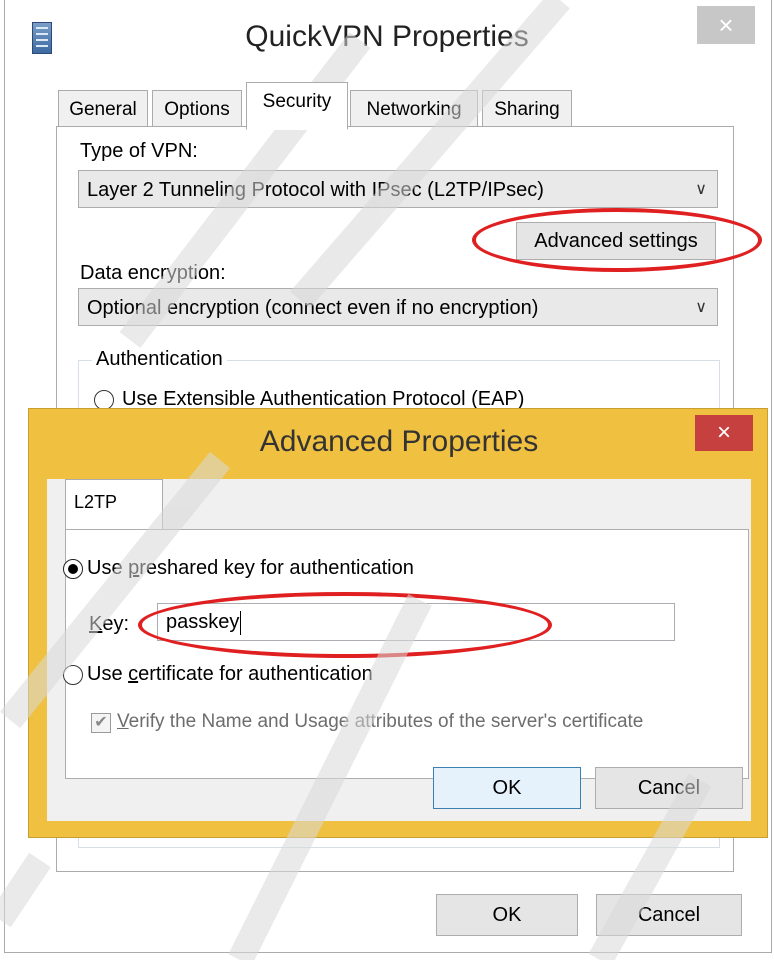 The height and width of the screenshot is (960, 774). What do you see at coordinates (103, 110) in the screenshot?
I see `tab-general: General` at bounding box center [103, 110].